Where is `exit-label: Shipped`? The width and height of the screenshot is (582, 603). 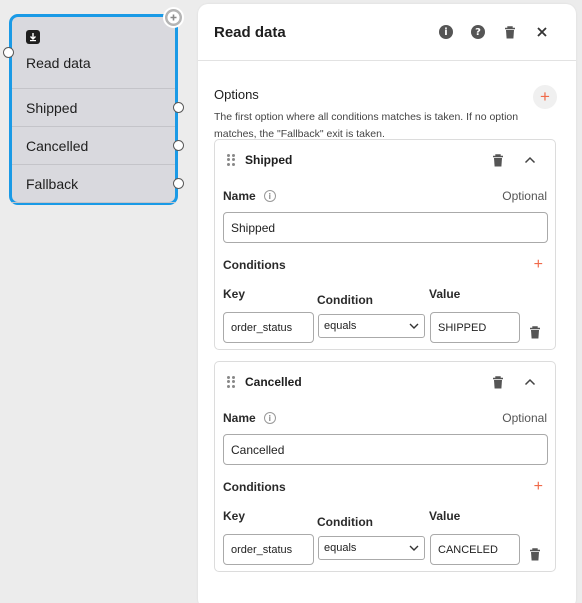 exit-label: Shipped is located at coordinates (52, 107).